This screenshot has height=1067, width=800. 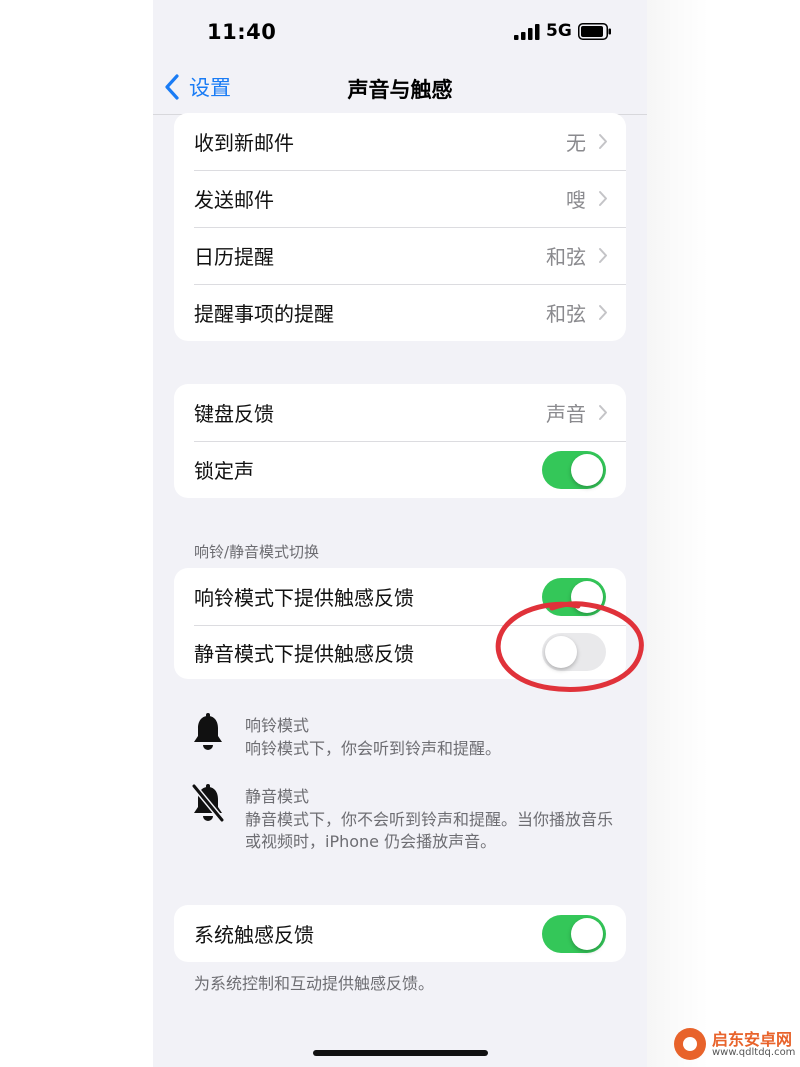 What do you see at coordinates (410, 737) in the screenshot?
I see `ring-mode-info: 响铃模式 响铃模式下，你会听到铃声和提醒。` at bounding box center [410, 737].